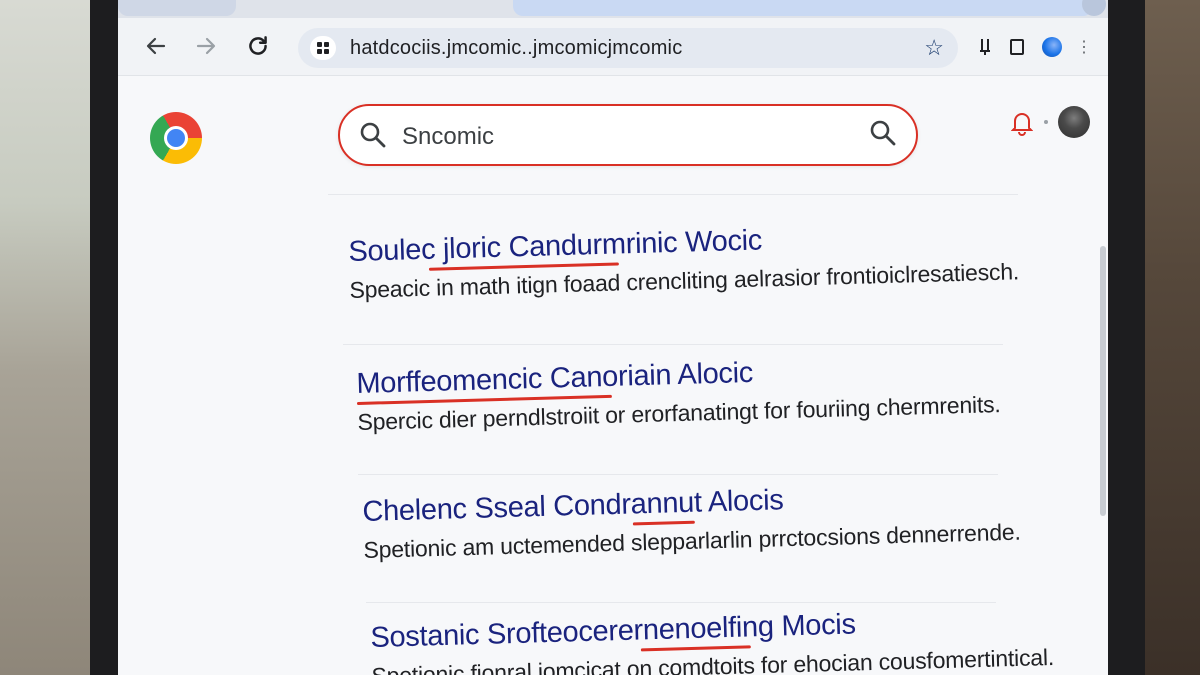  What do you see at coordinates (803, 8) in the screenshot?
I see `browser-tab-active` at bounding box center [803, 8].